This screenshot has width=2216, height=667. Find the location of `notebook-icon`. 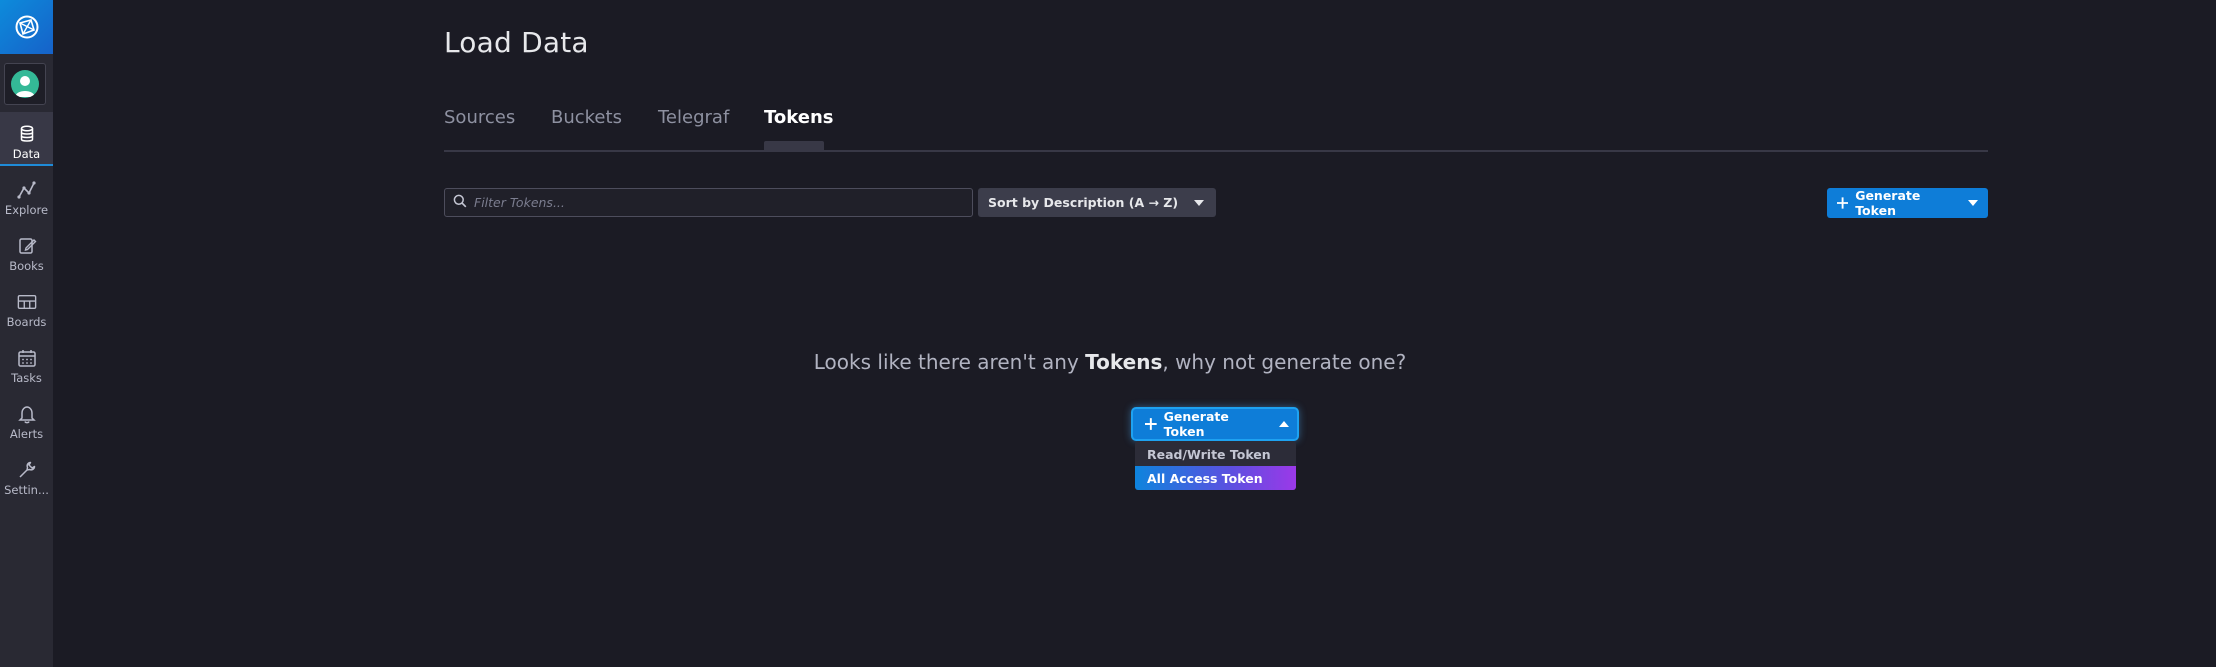

notebook-icon is located at coordinates (27, 246).